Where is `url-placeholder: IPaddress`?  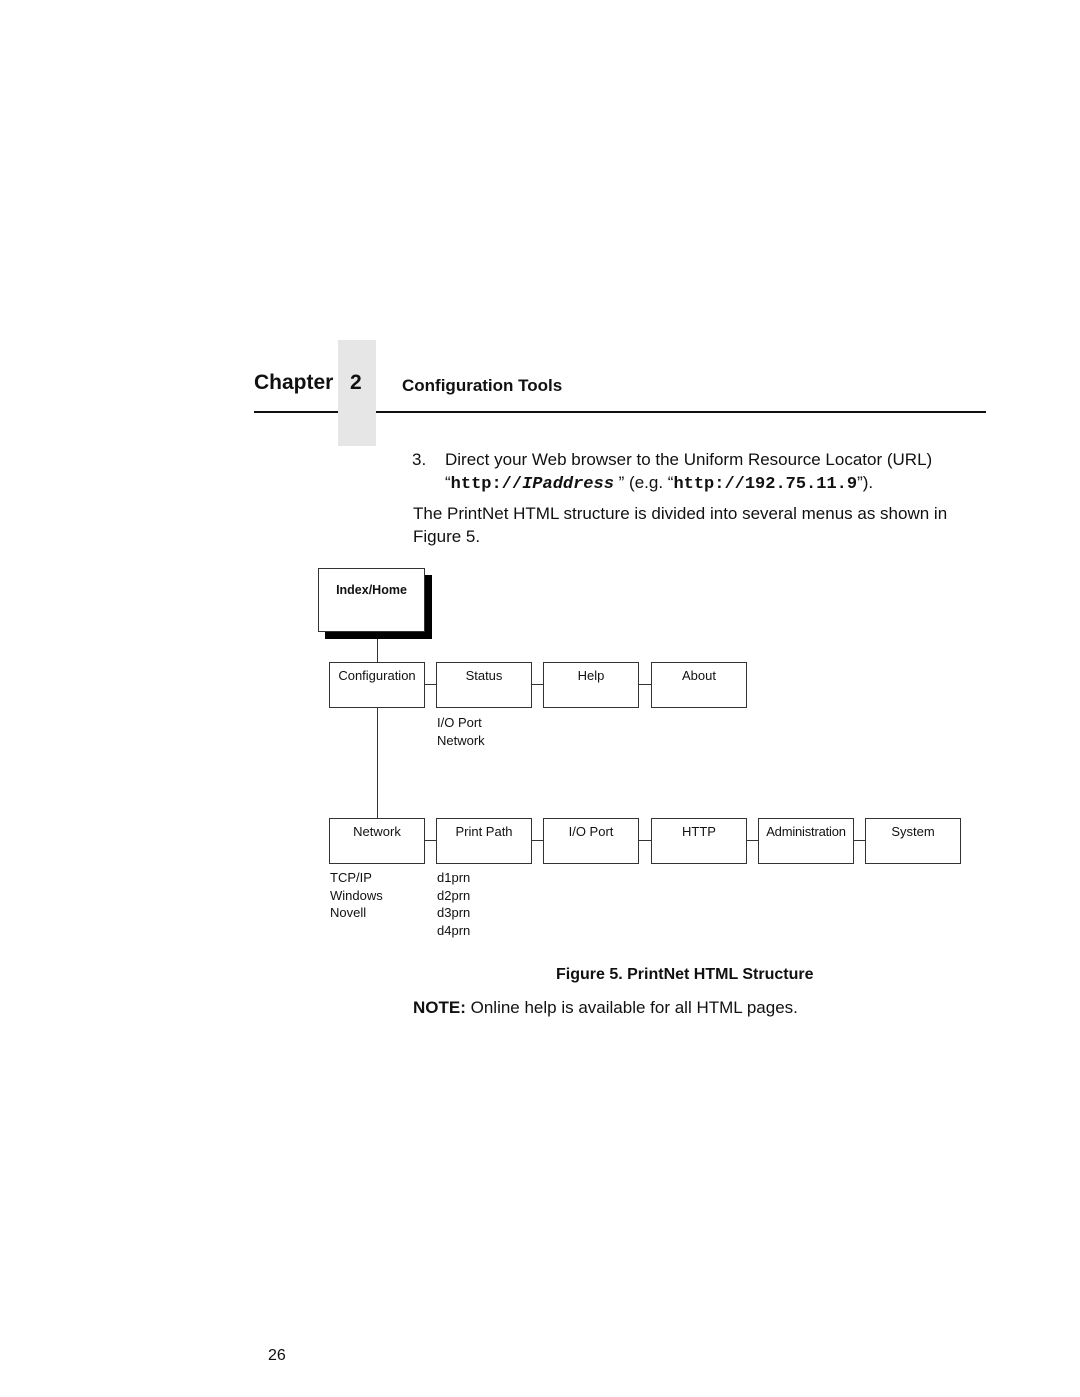
url-placeholder: IPaddress is located at coordinates (568, 484).